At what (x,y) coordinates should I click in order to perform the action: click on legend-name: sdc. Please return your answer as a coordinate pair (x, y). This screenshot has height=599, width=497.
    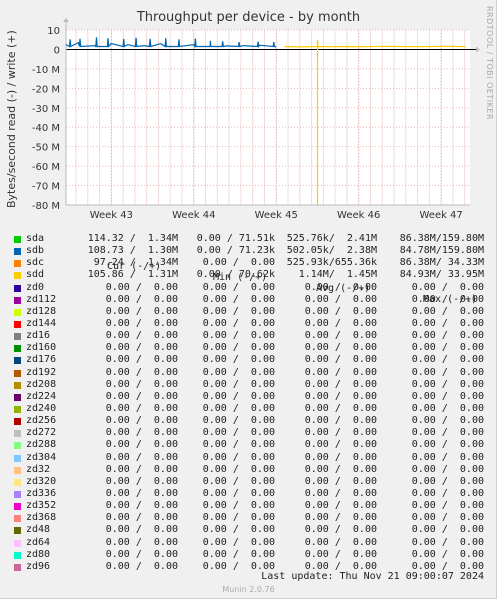
    Looking at the image, I should click on (35, 263).